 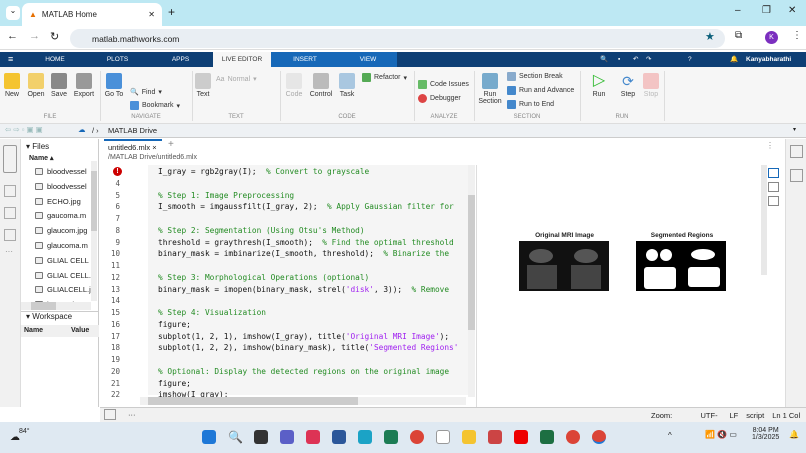 What do you see at coordinates (180, 59) in the screenshot?
I see `tab-apps: APPS` at bounding box center [180, 59].